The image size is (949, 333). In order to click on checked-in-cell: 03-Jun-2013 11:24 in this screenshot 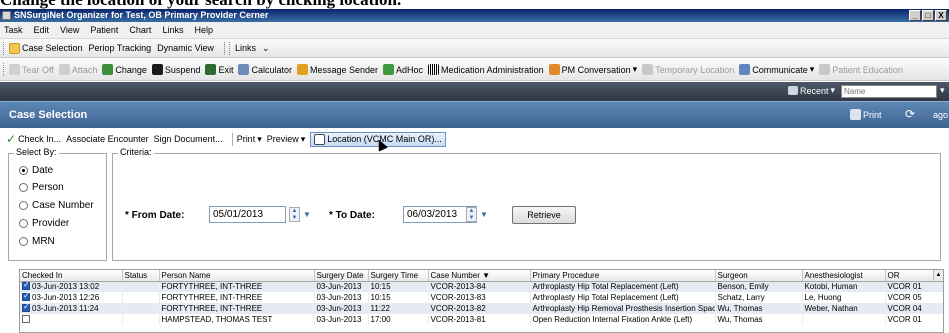, I will do `click(71, 308)`.